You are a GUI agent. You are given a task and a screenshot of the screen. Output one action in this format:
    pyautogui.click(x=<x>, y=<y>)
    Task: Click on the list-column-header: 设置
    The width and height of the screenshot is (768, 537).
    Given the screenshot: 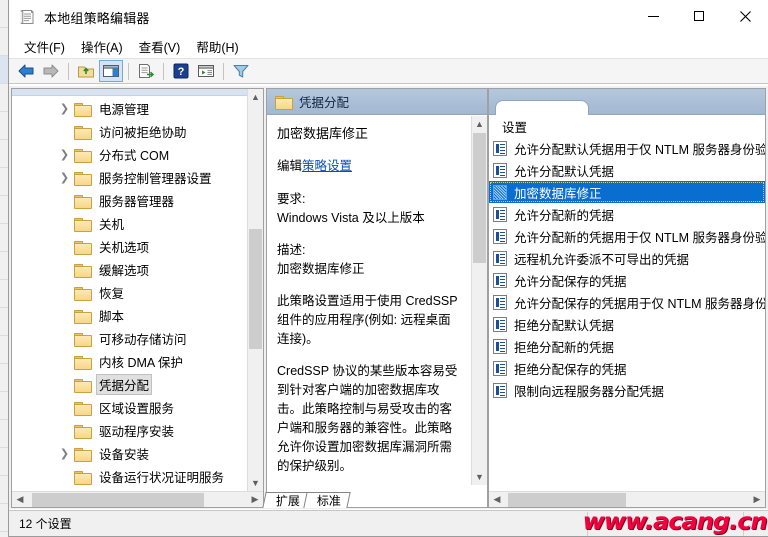 What is the action you would take?
    pyautogui.click(x=627, y=126)
    